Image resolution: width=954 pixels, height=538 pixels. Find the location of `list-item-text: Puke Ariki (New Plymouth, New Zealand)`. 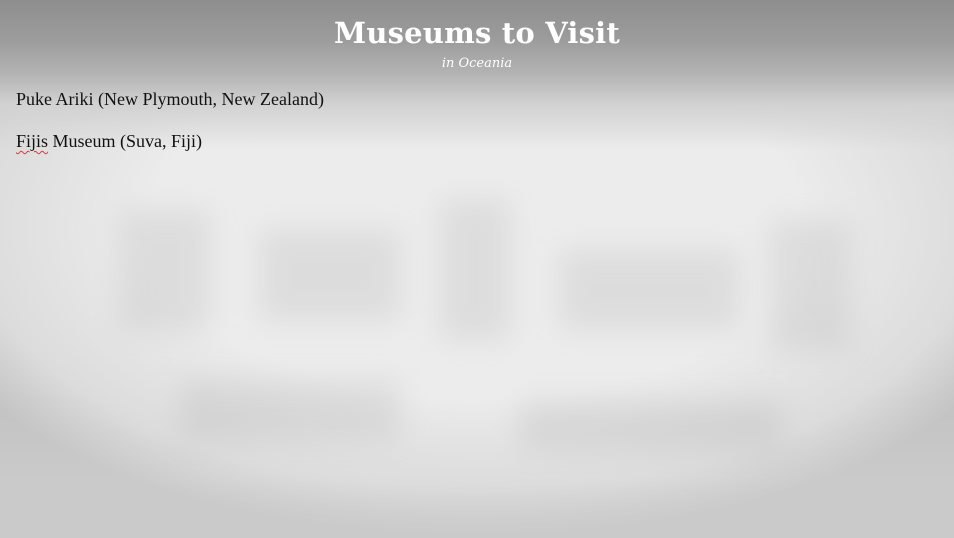

list-item-text: Puke Ariki (New Plymouth, New Zealand) is located at coordinates (170, 99).